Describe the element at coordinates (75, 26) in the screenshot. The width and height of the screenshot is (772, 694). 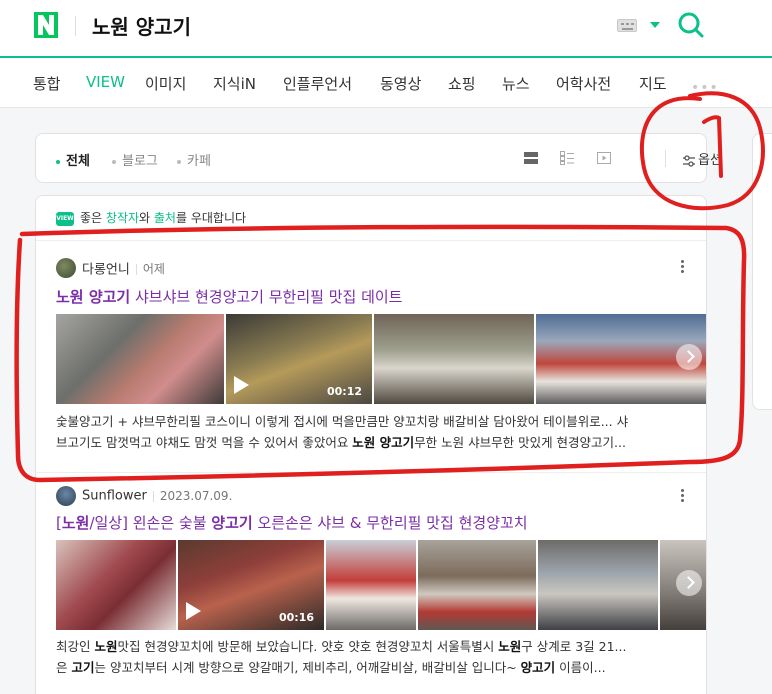
I see `header-divider` at that location.